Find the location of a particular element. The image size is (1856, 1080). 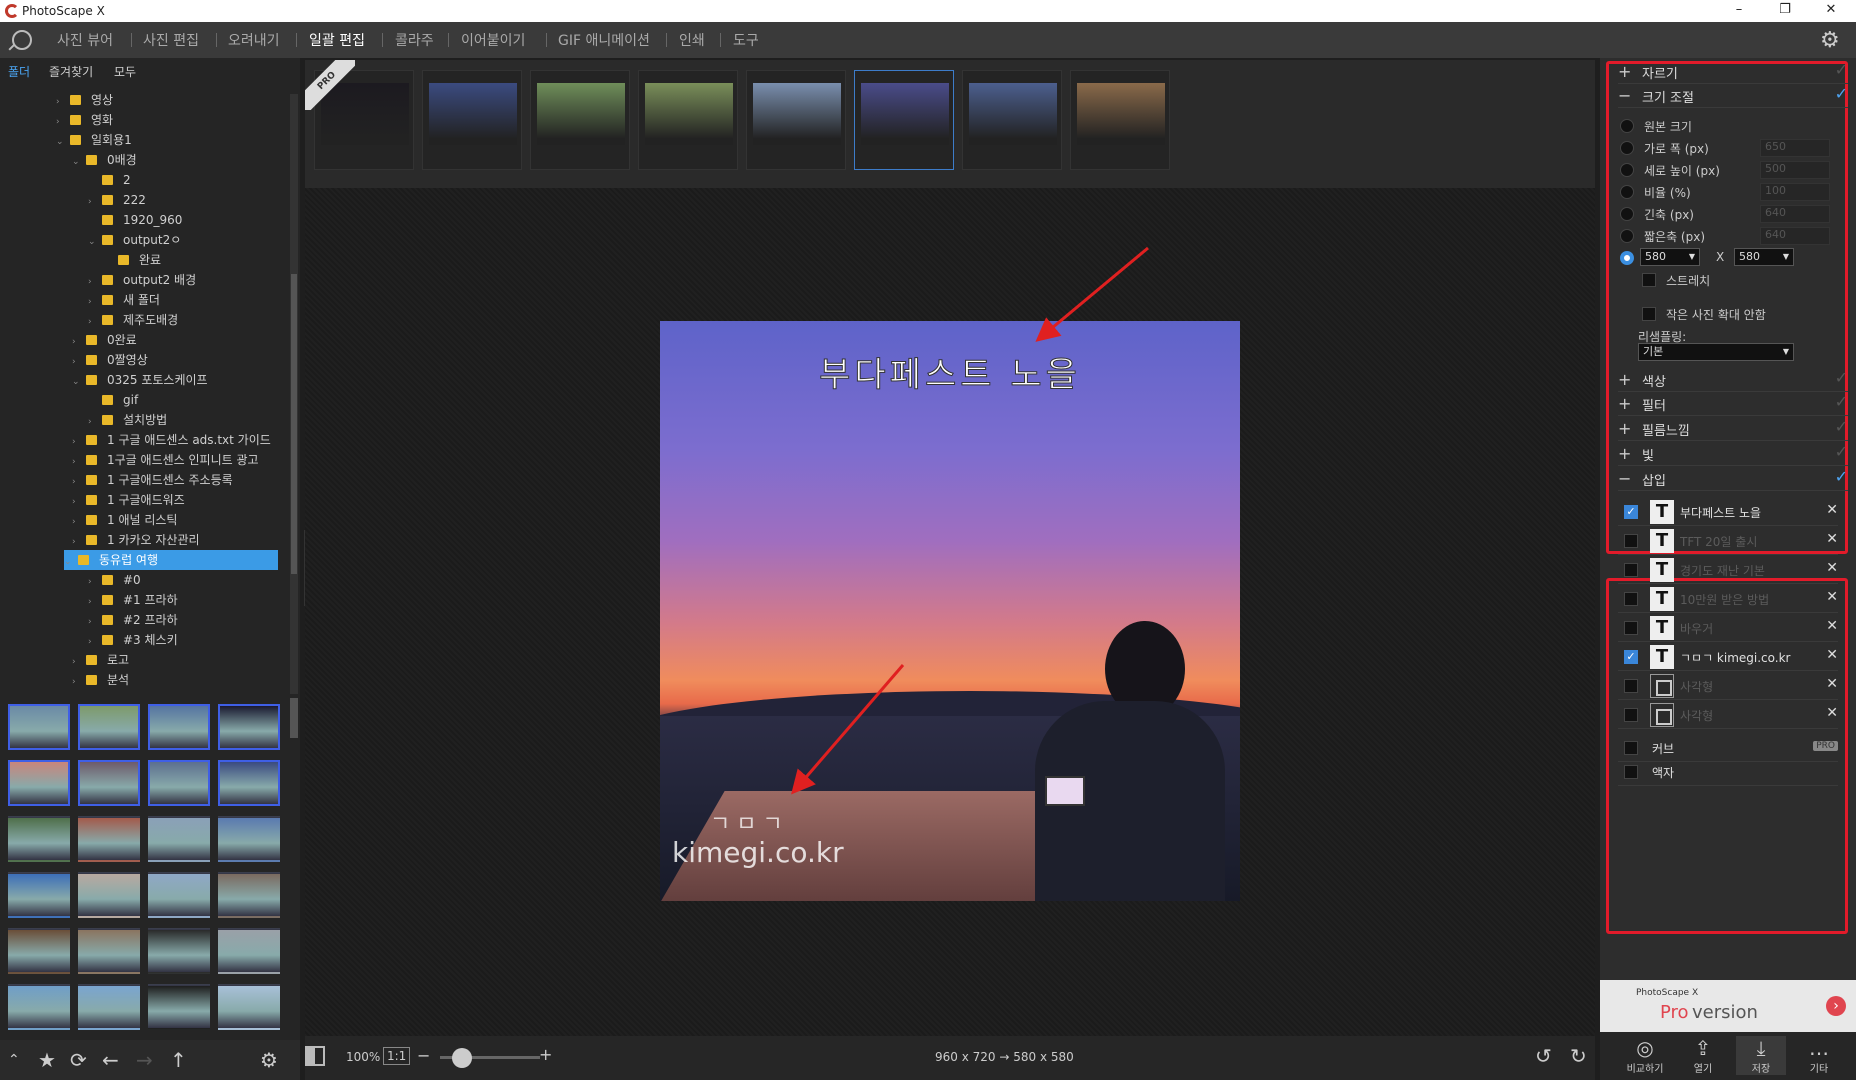

tree-folder: 1920_960 is located at coordinates (135, 220).